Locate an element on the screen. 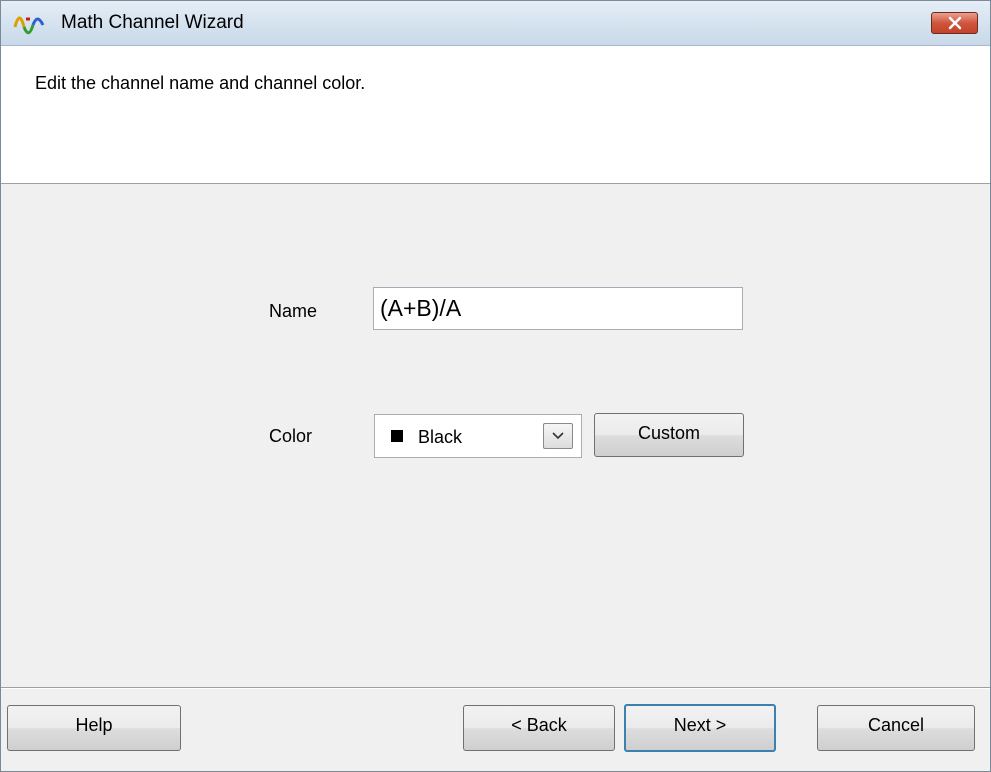 This screenshot has width=991, height=772. close-button is located at coordinates (954, 23).